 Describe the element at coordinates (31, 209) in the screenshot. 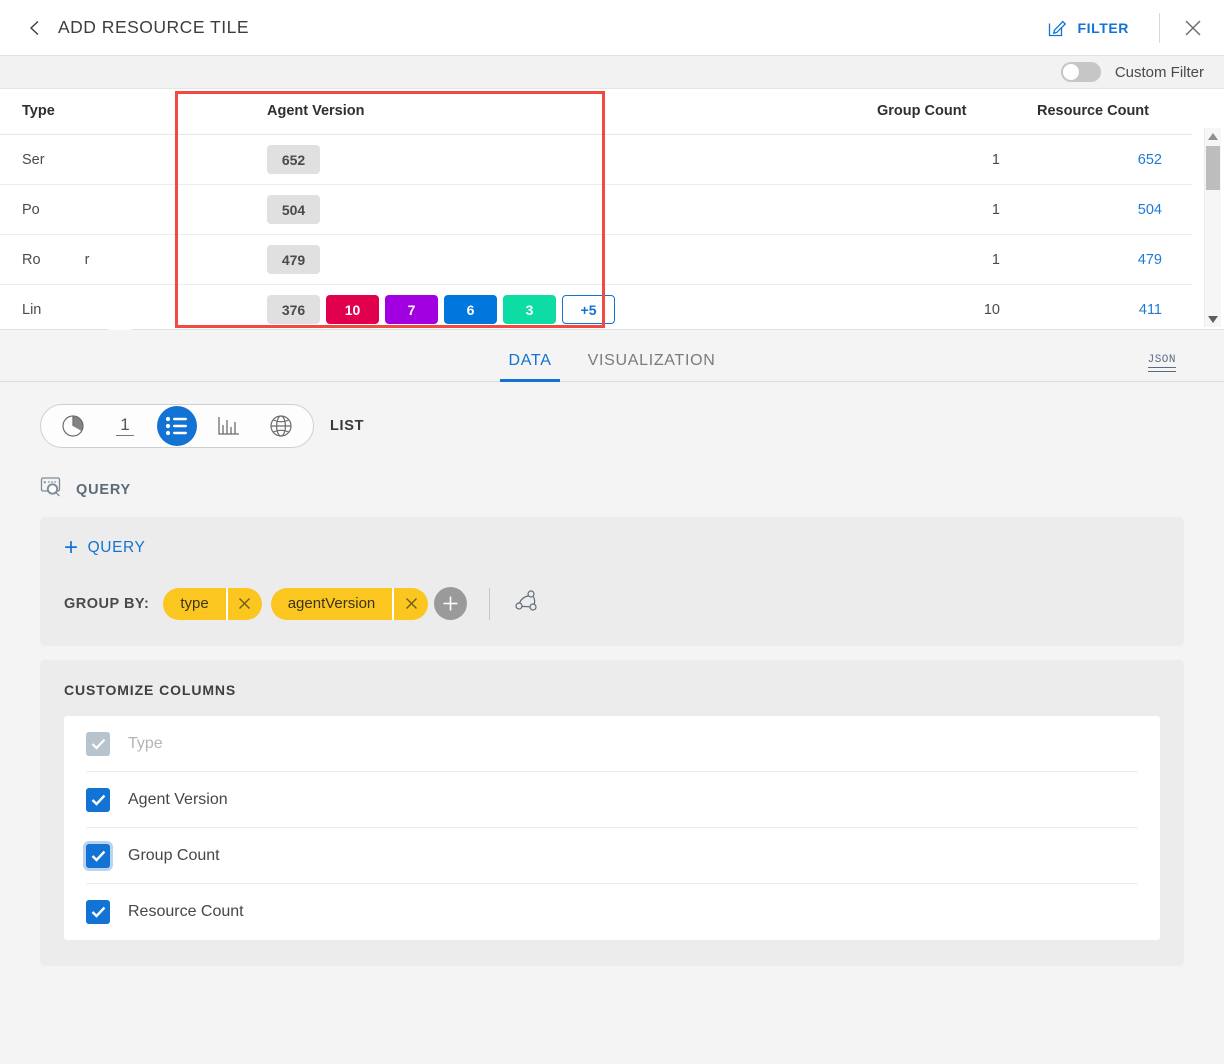

I see `type-value: Po` at that location.